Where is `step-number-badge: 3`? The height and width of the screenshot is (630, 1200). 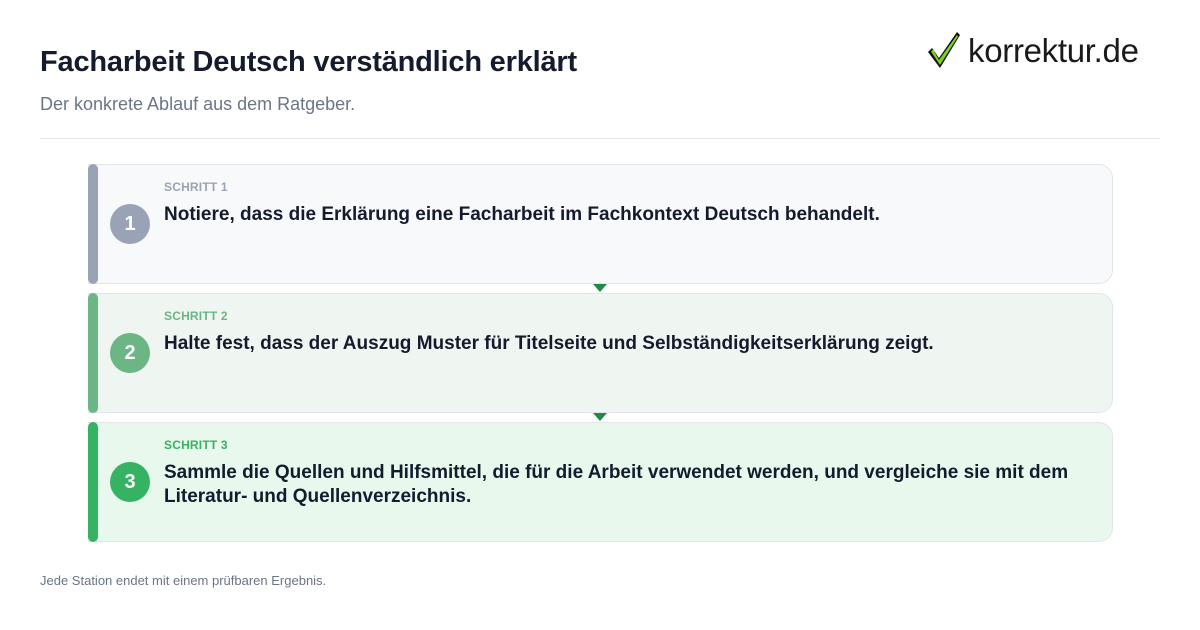
step-number-badge: 3 is located at coordinates (130, 482).